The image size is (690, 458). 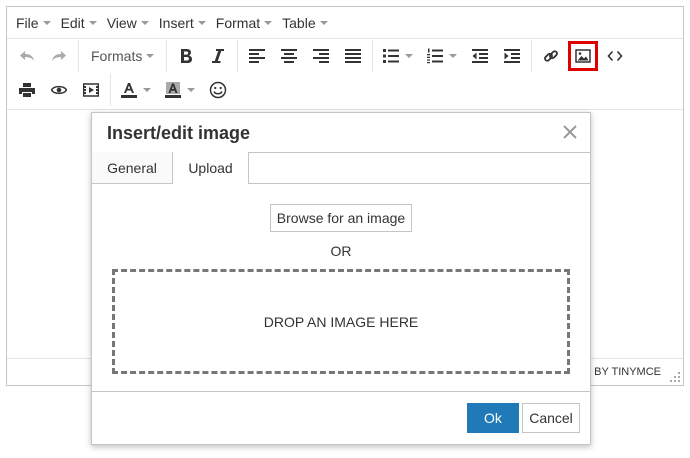 I want to click on italic-icon, so click(x=218, y=56).